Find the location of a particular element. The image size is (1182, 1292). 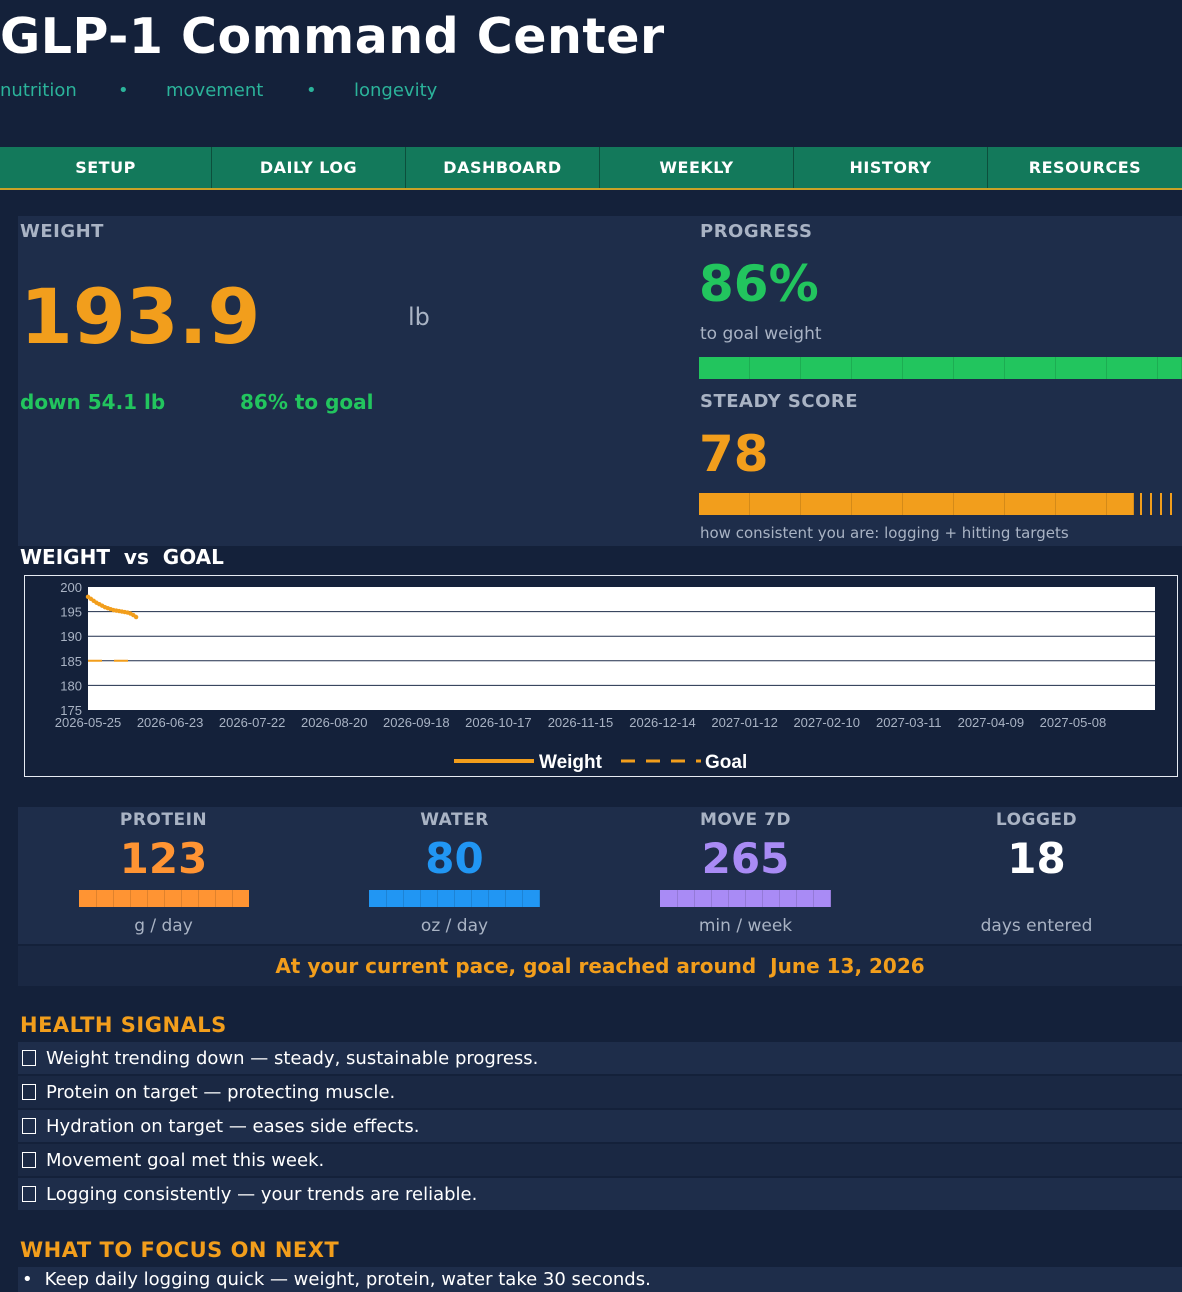

x-tick-label: 2026-08-20 is located at coordinates (334, 722).